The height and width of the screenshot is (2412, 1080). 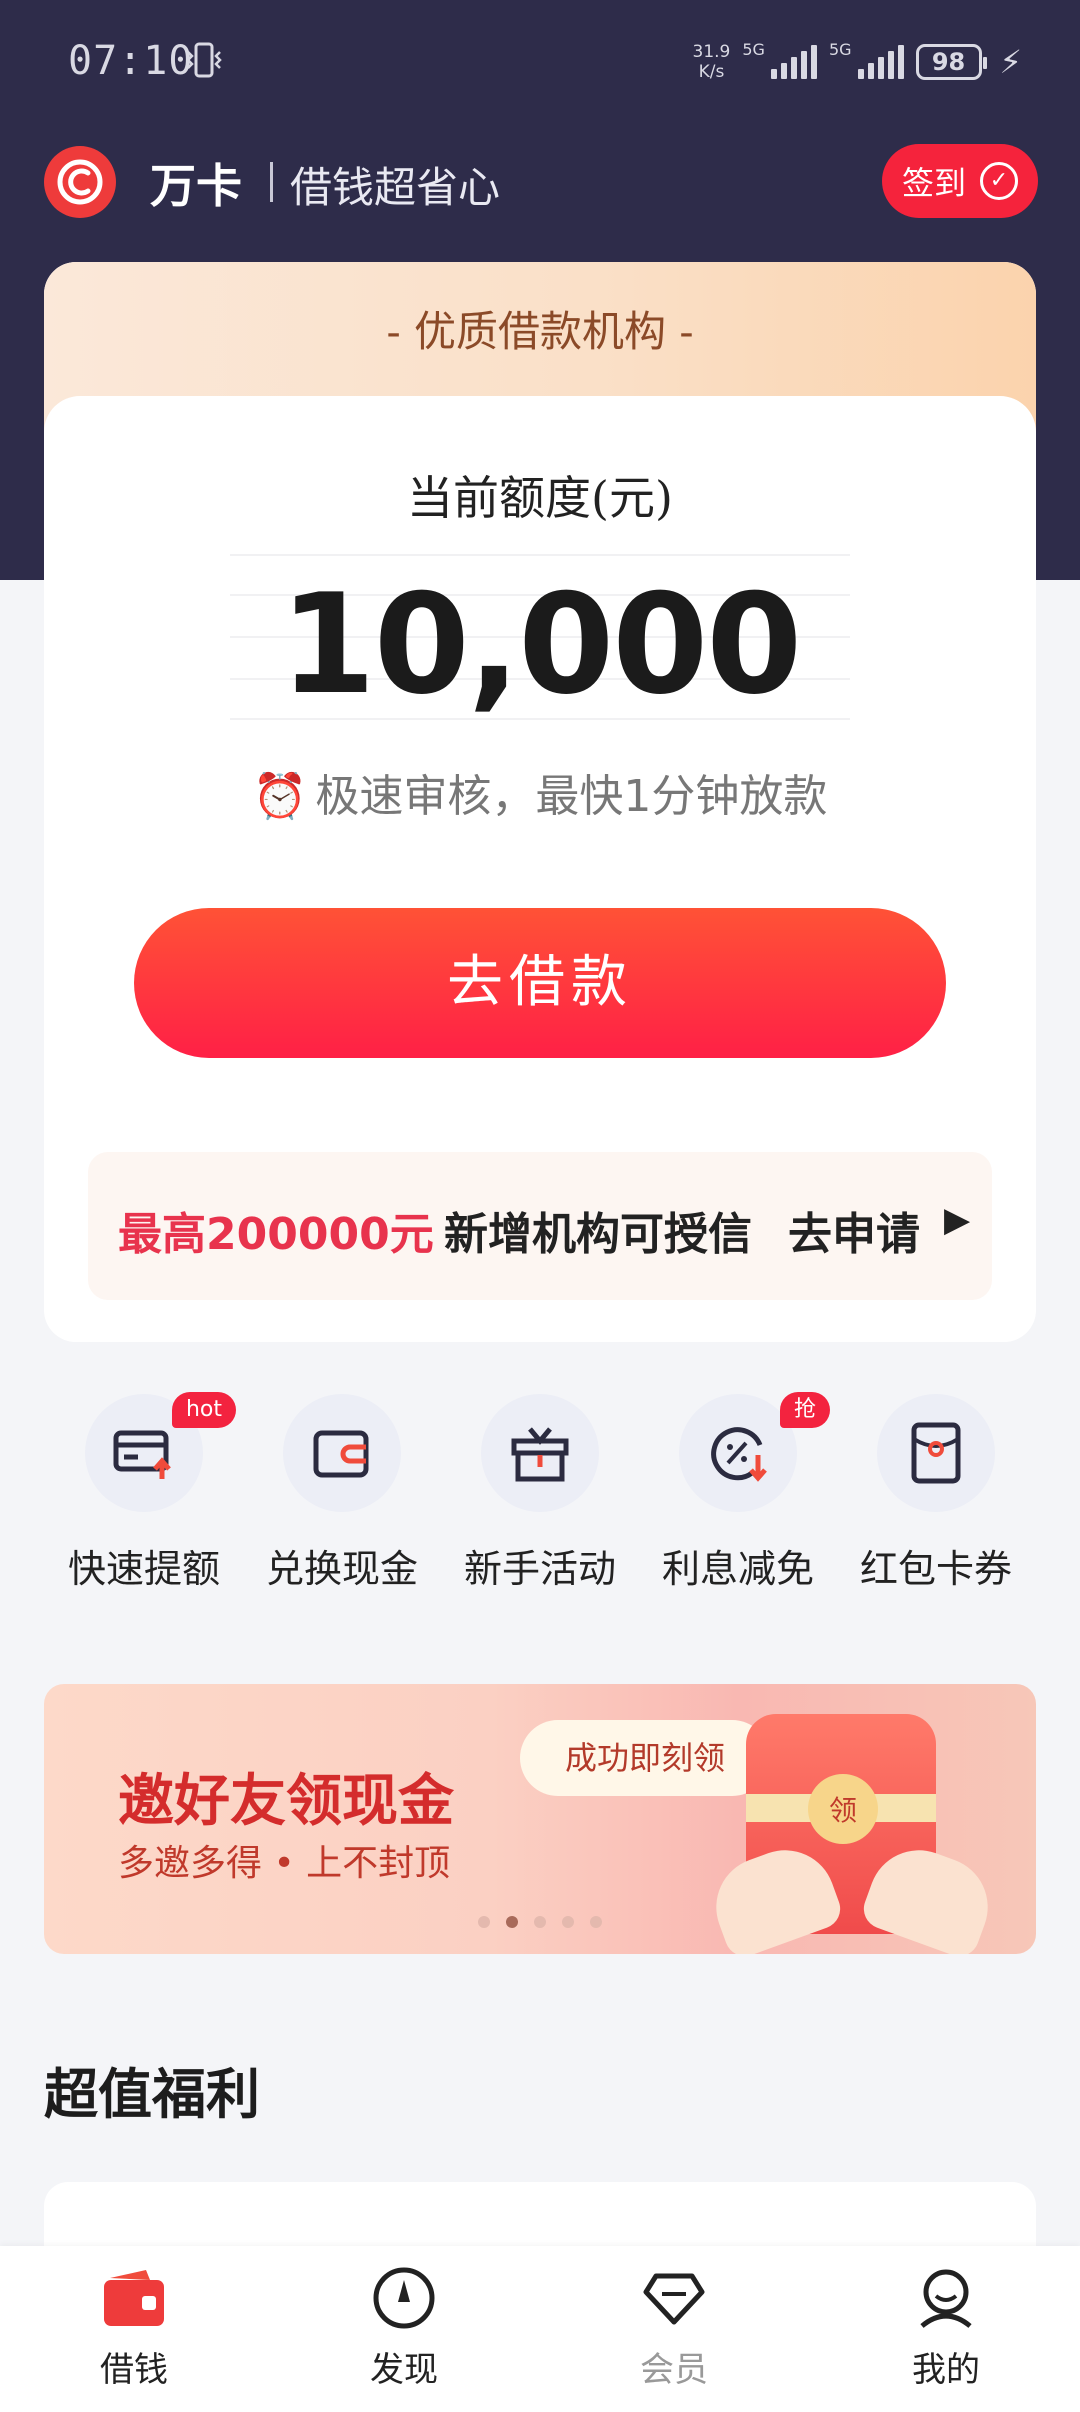 What do you see at coordinates (1010, 62) in the screenshot?
I see `charging-icon: ⚡` at bounding box center [1010, 62].